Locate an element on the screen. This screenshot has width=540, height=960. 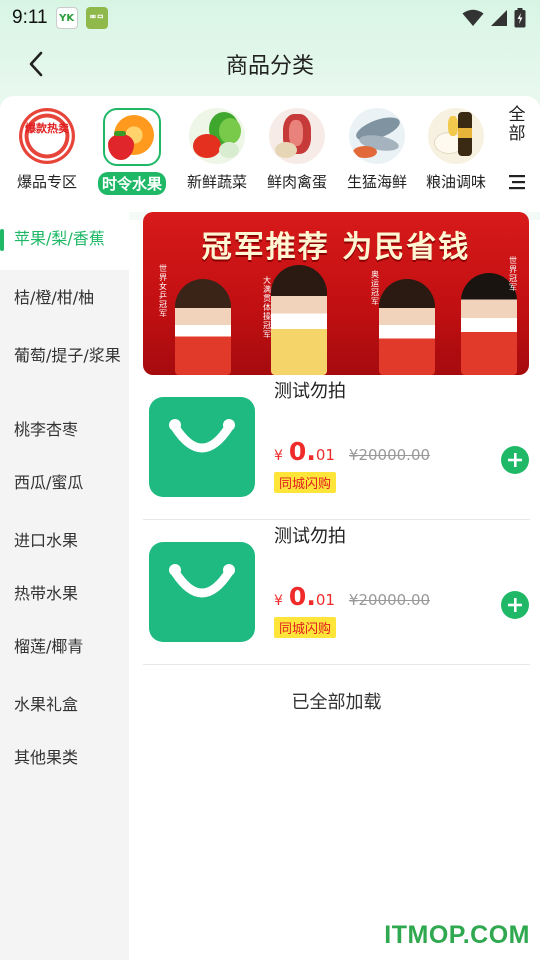
sidebar-item-label: 榴莲/椰青 is located at coordinates (49, 646).